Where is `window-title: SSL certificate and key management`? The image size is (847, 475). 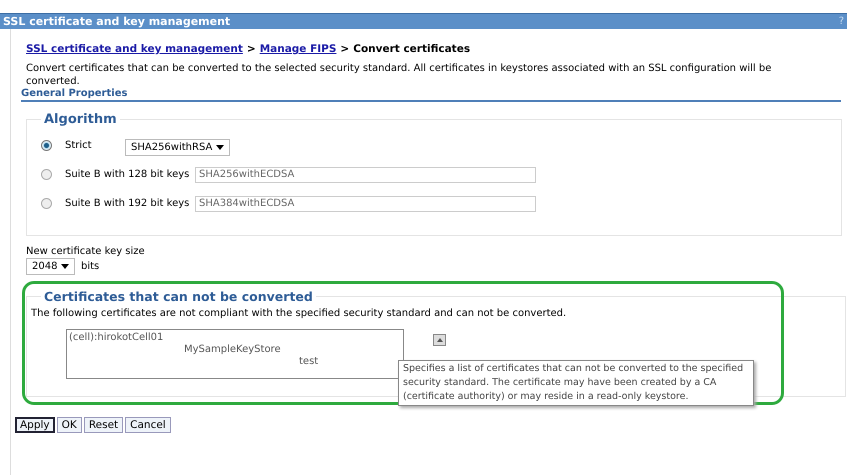
window-title: SSL certificate and key management is located at coordinates (116, 21).